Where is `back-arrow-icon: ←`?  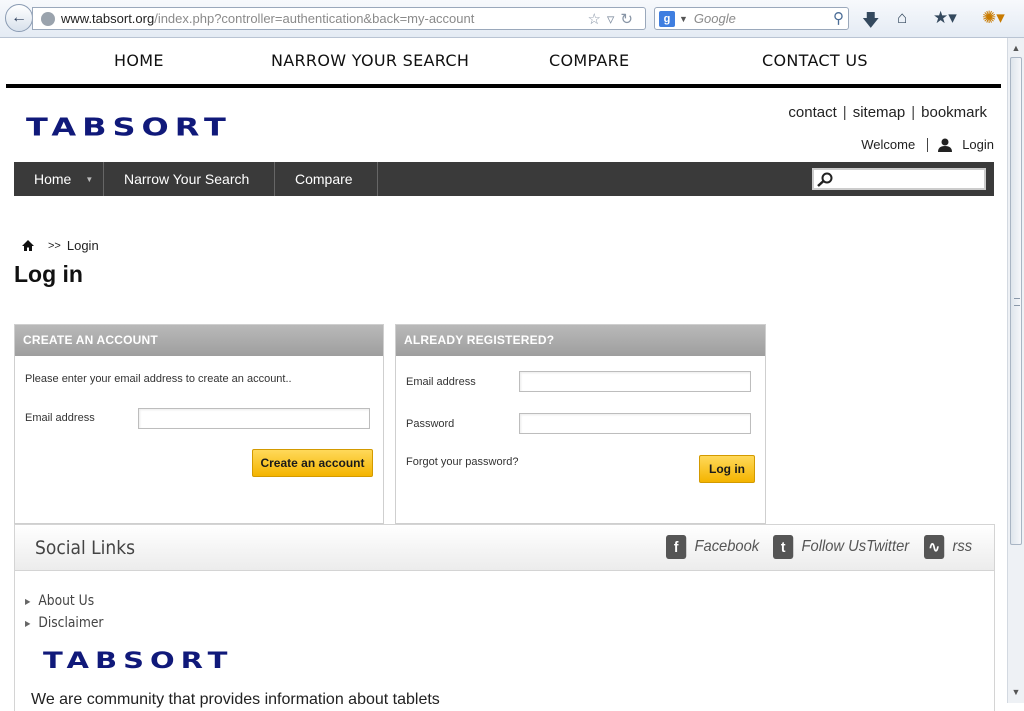 back-arrow-icon: ← is located at coordinates (19, 17).